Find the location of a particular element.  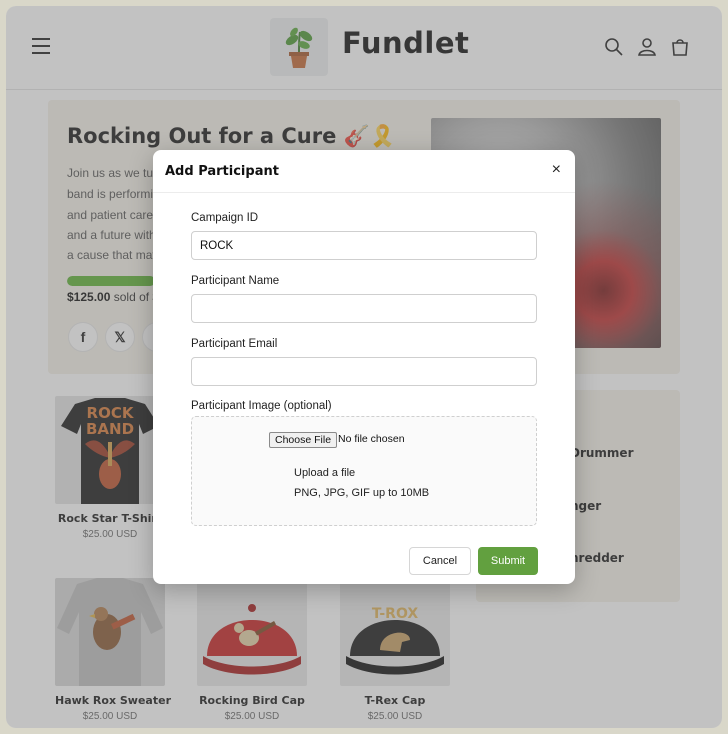

dialog-title: Add Participant is located at coordinates (222, 171).